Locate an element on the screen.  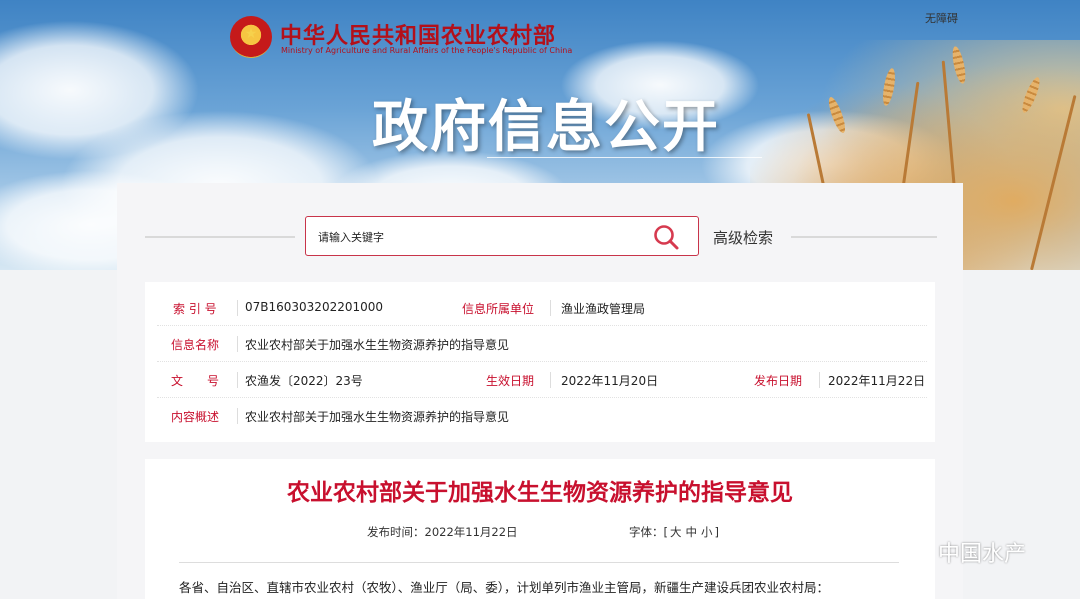
index-value: 07B160303202201000 is located at coordinates (314, 307).